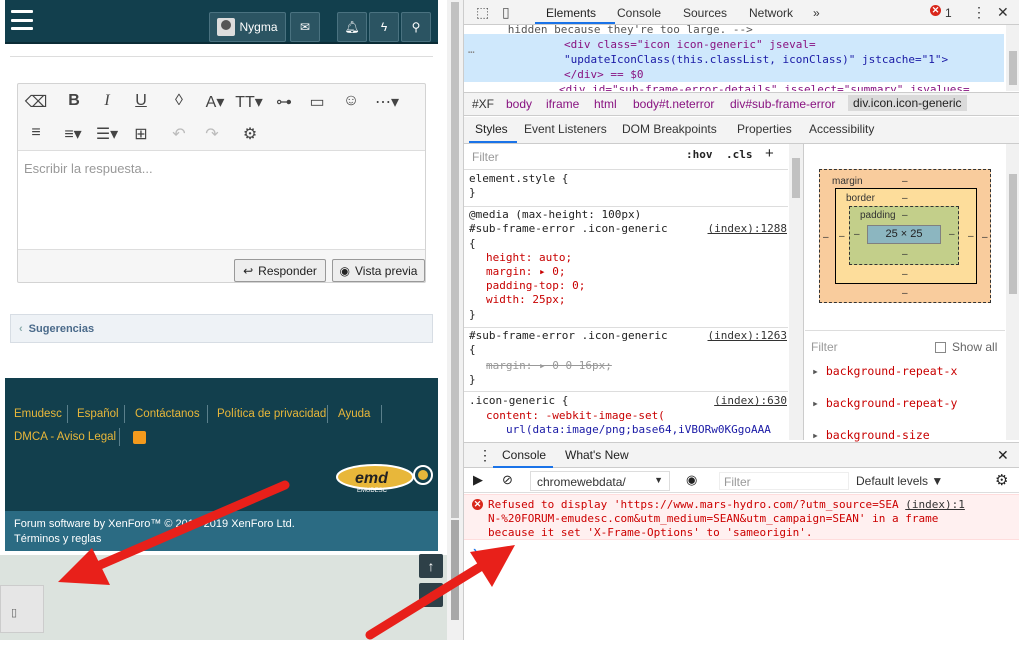 The image size is (1019, 663). I want to click on breadcrumb-item-active: div.icon.icon-generic, so click(907, 103).